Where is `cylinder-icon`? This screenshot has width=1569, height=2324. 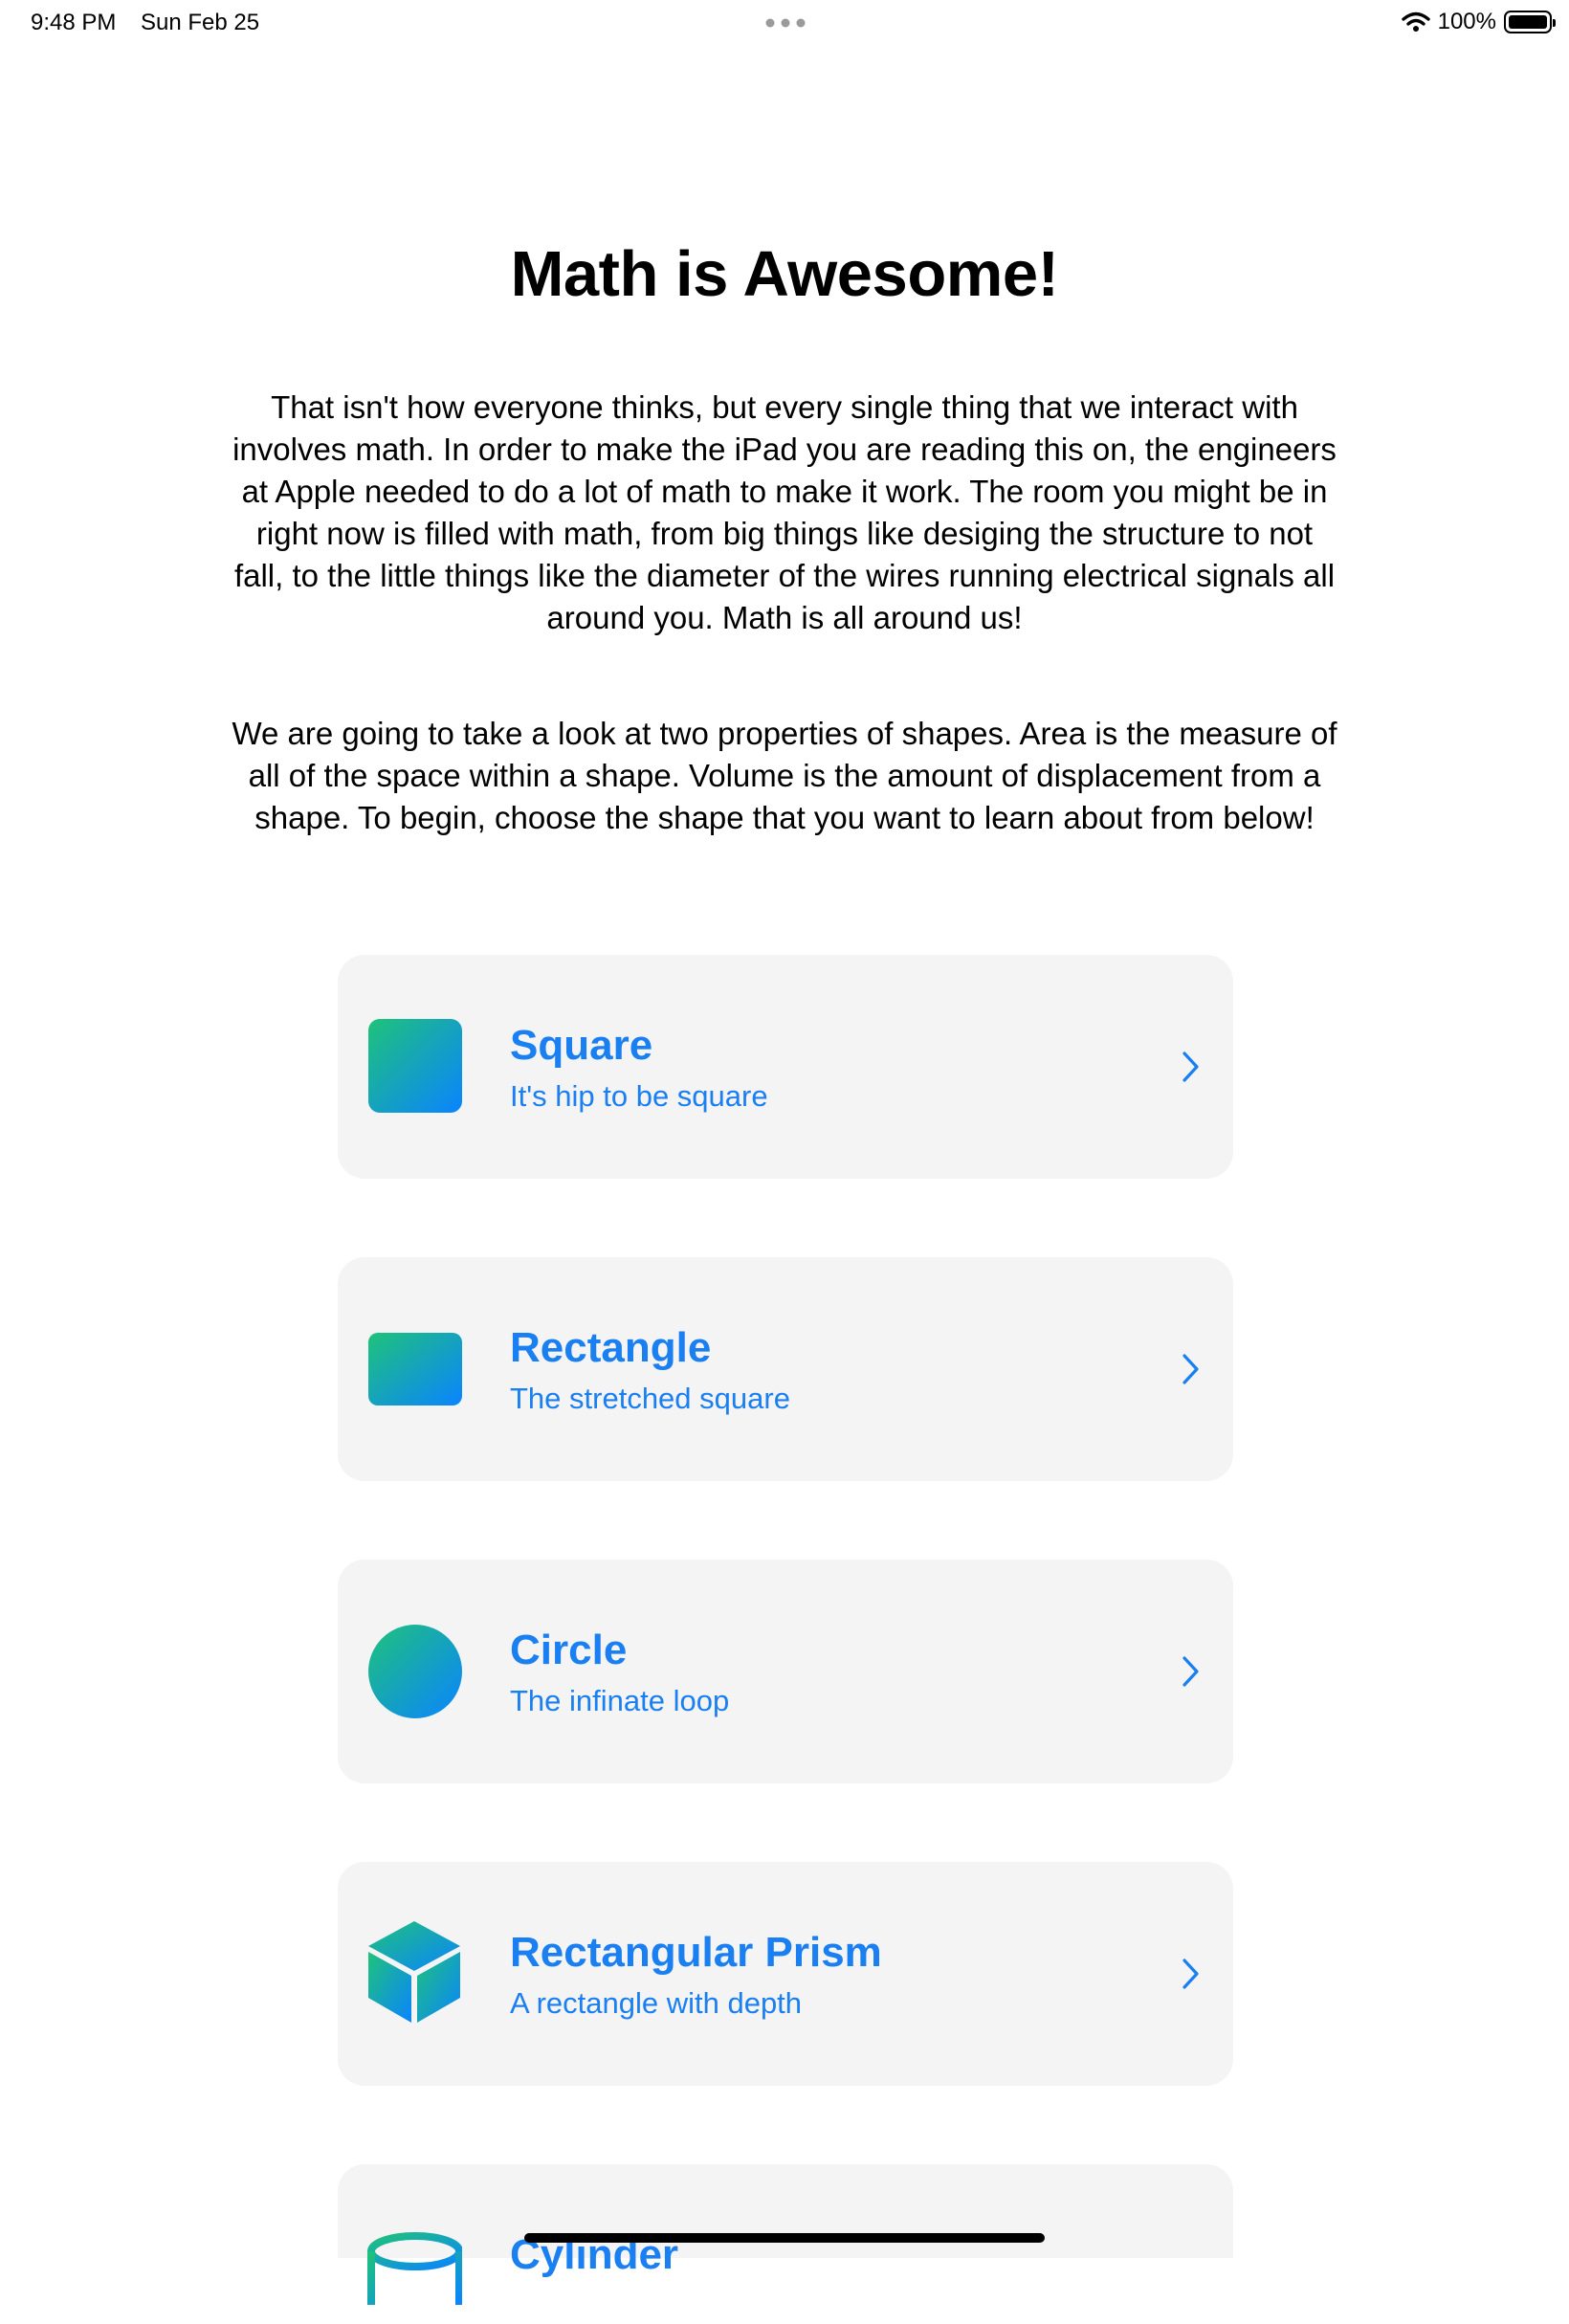
cylinder-icon is located at coordinates (414, 2268).